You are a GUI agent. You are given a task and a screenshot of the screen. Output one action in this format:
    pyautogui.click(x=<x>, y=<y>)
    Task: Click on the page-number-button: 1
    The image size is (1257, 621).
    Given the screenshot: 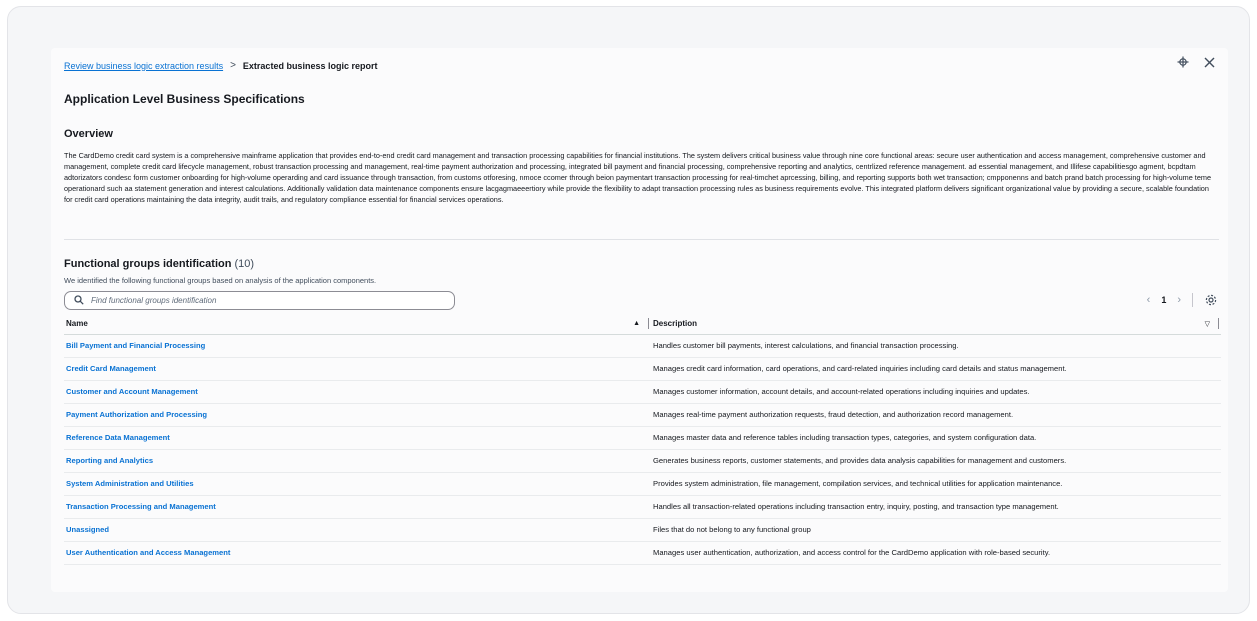 What is the action you would take?
    pyautogui.click(x=1163, y=300)
    